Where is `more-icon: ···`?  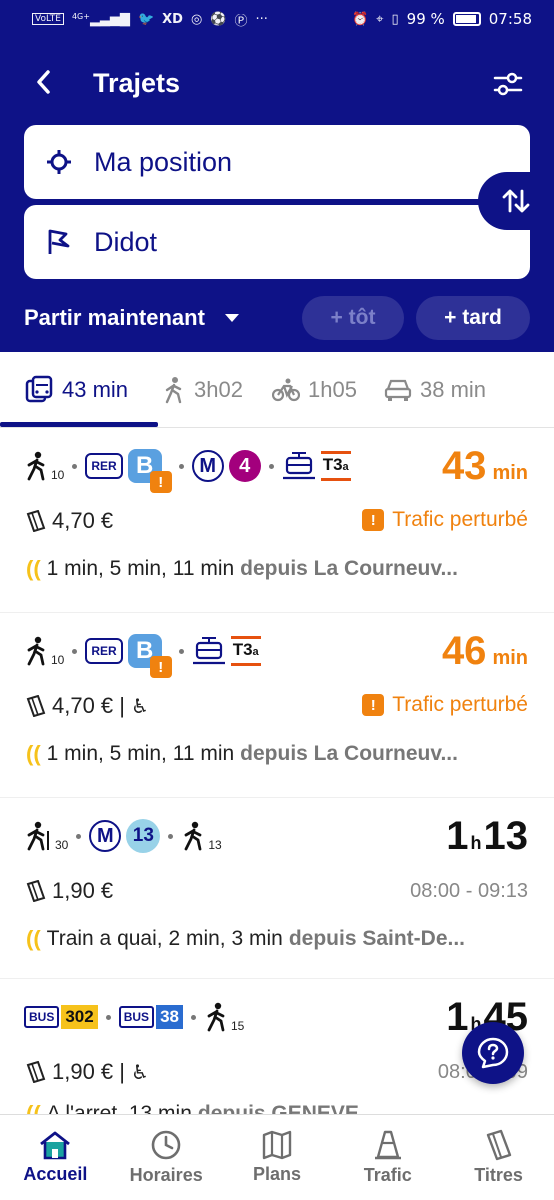
more-icon: ··· is located at coordinates (261, 19).